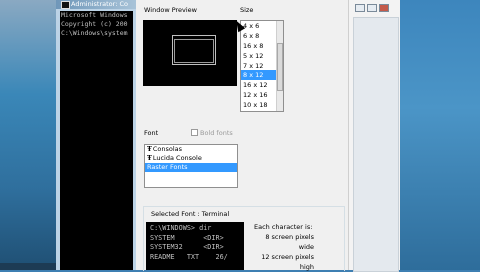 Image resolution: width=480 pixels, height=272 pixels. I want to click on window-preview, so click(190, 53).